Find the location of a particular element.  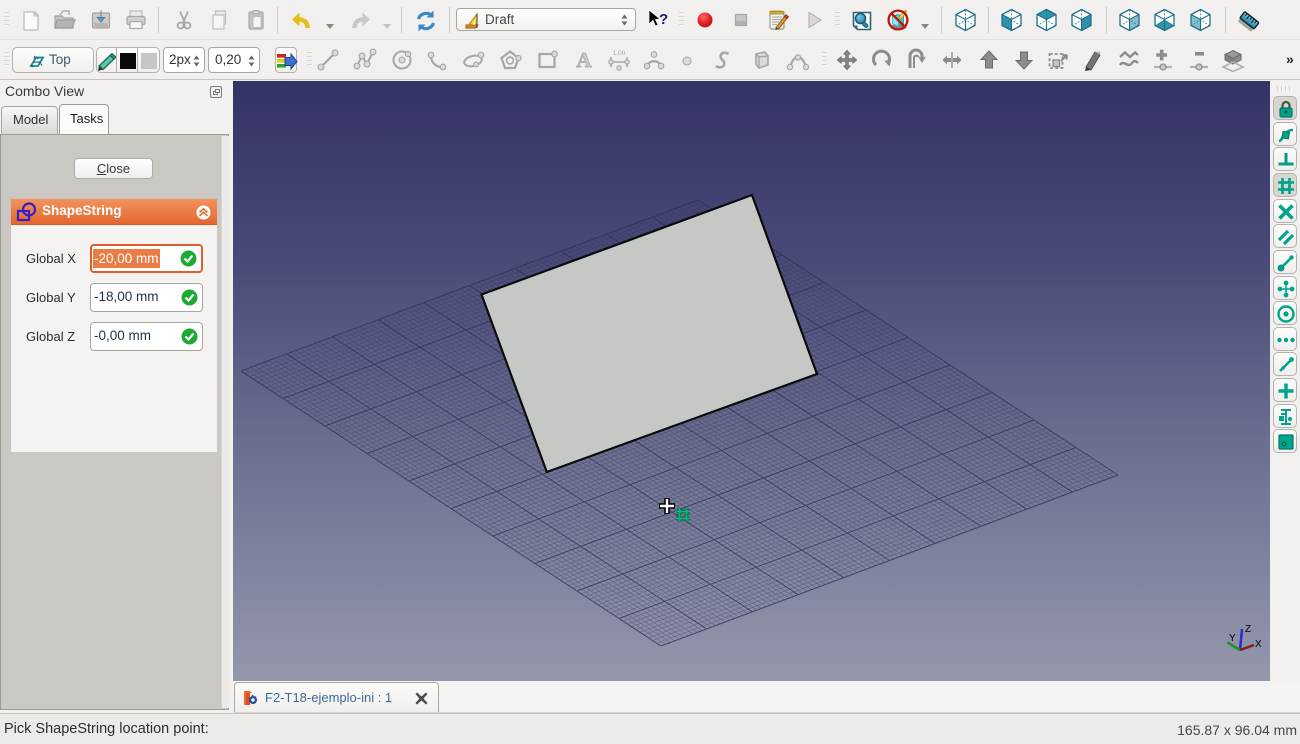

svg-text: A is located at coordinates (584, 60).